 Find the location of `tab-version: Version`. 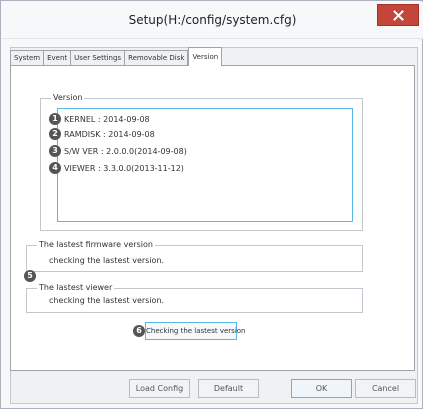

tab-version: Version is located at coordinates (205, 56).